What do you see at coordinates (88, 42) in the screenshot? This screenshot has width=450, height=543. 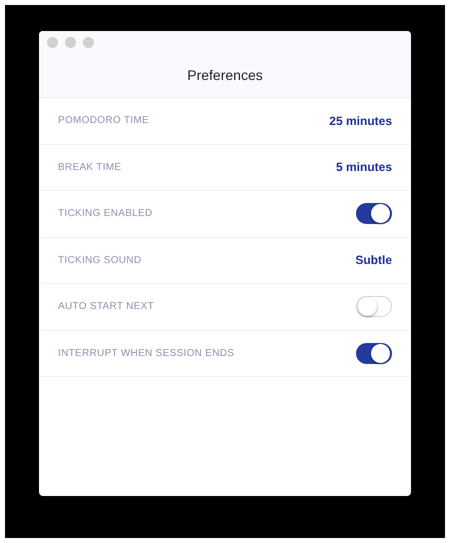 I see `zoom-window-button` at bounding box center [88, 42].